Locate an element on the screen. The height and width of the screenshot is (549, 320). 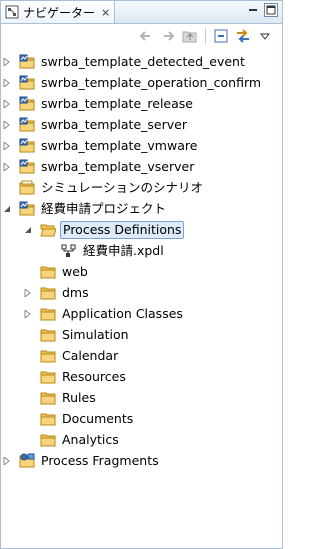
tree-item: web is located at coordinates (141, 271).